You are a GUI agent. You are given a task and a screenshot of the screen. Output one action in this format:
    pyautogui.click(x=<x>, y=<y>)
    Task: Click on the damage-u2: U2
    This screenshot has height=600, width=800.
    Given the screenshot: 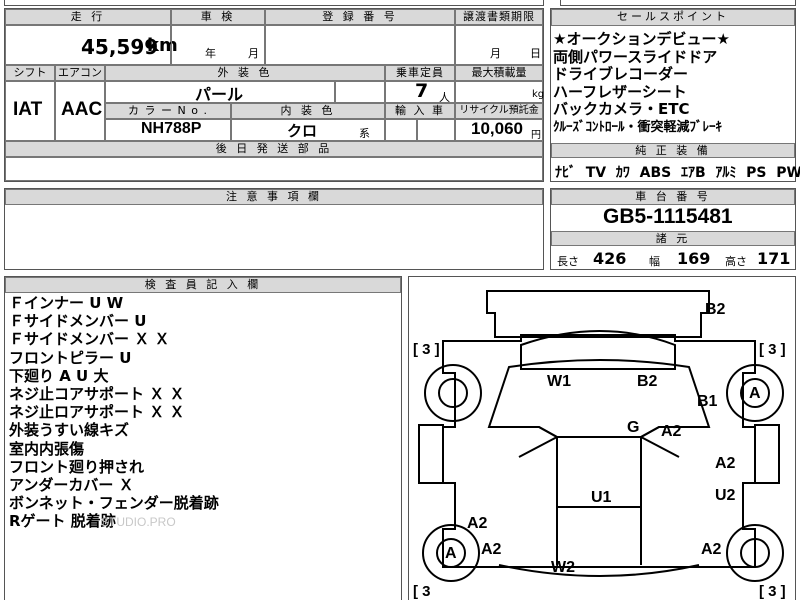 What is the action you would take?
    pyautogui.click(x=725, y=495)
    